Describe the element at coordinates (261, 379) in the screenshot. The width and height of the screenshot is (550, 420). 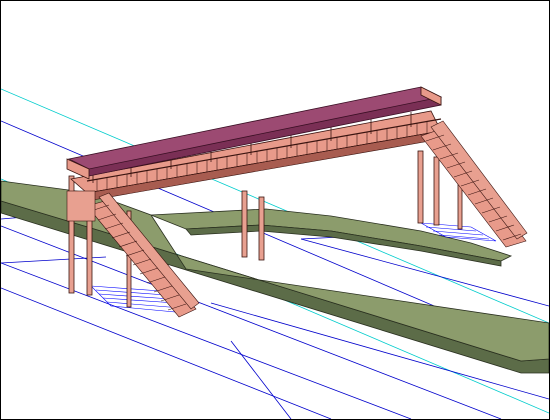
I see `grid-line-blue` at that location.